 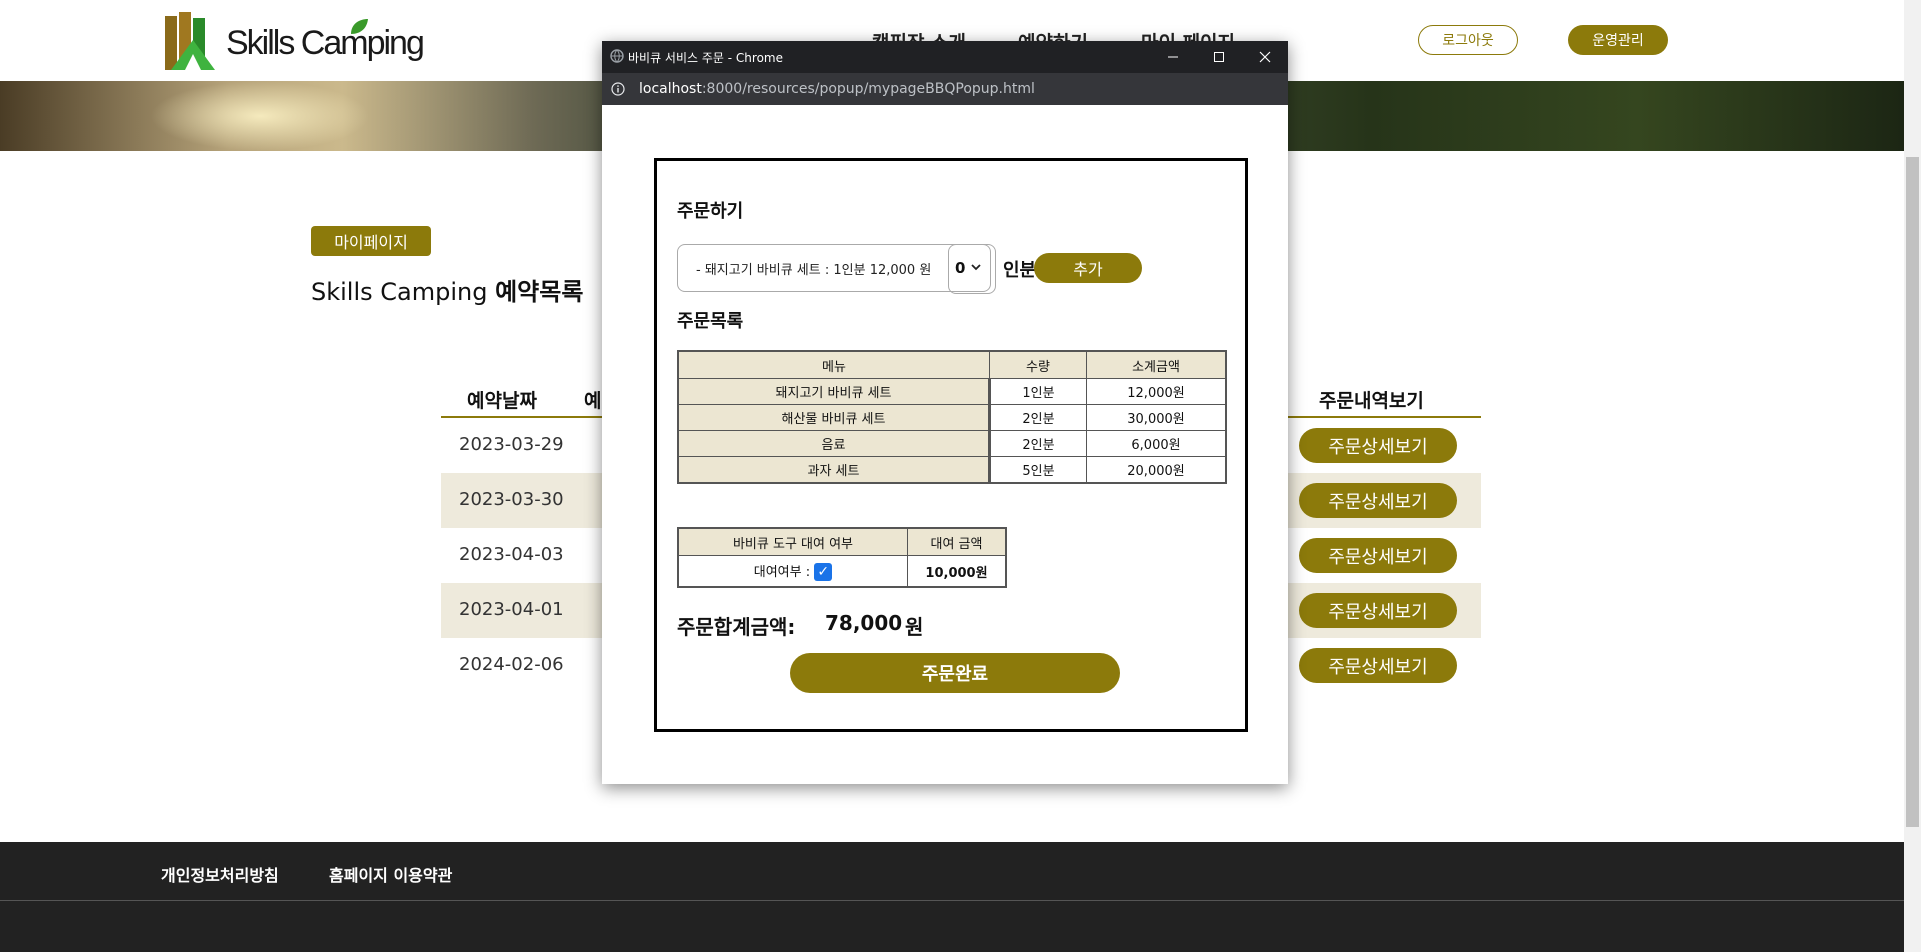 What do you see at coordinates (792, 541) in the screenshot?
I see `header-rental: 바비큐 도구 대여 여부` at bounding box center [792, 541].